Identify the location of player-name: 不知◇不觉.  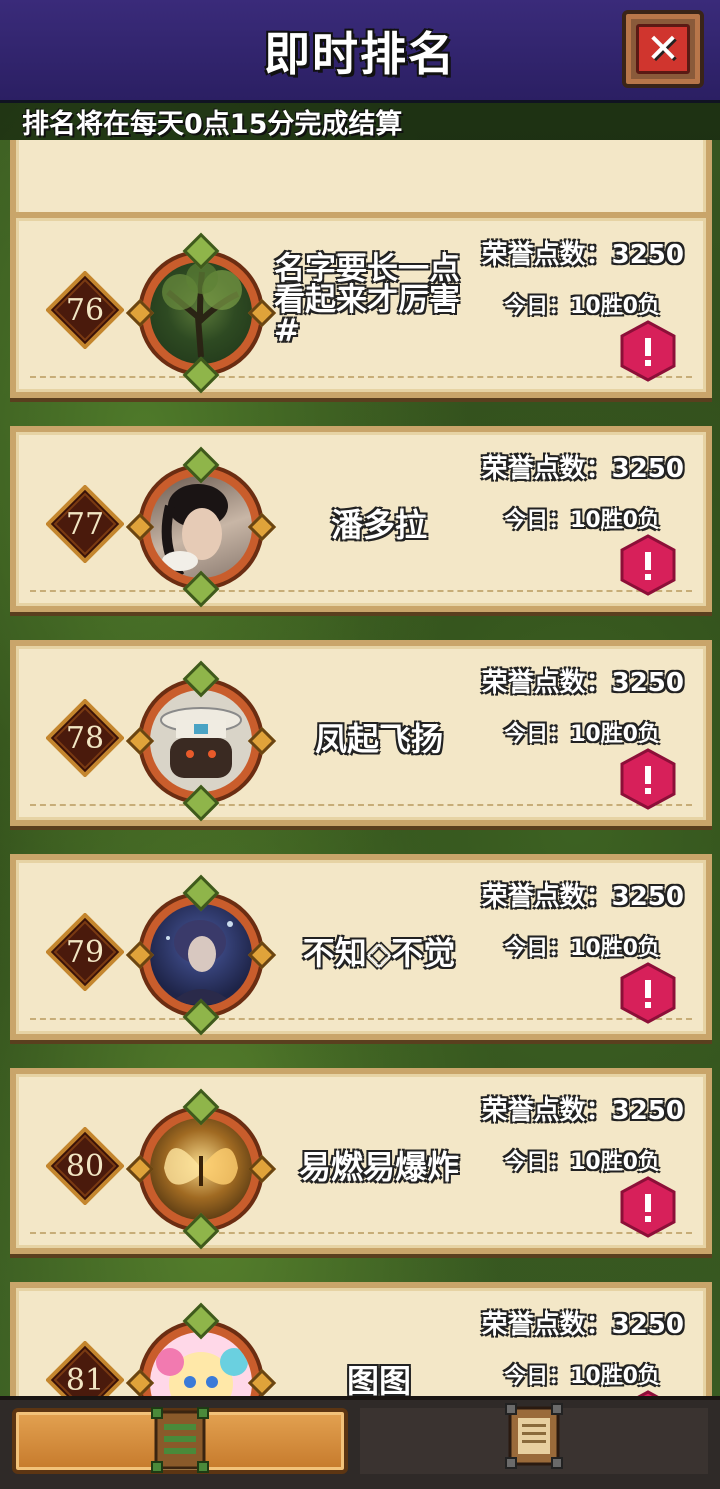
(379, 953).